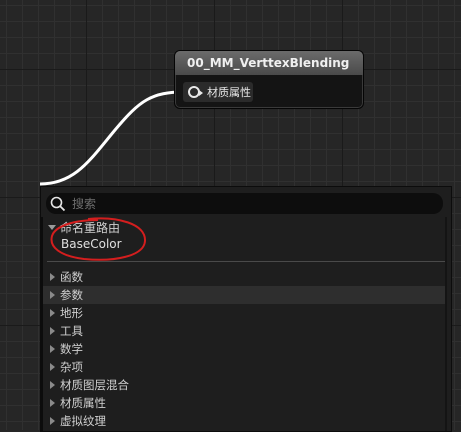 Image resolution: width=461 pixels, height=432 pixels. What do you see at coordinates (245, 421) in the screenshot?
I see `category-item: 虚拟纹理` at bounding box center [245, 421].